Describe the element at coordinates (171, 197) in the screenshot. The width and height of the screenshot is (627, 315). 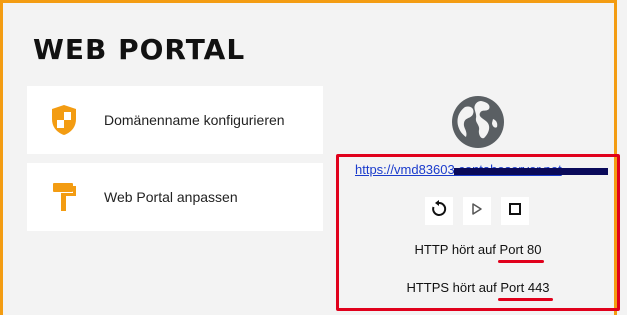
I see `customize-web-portal-label: Web Portal anpassen` at that location.